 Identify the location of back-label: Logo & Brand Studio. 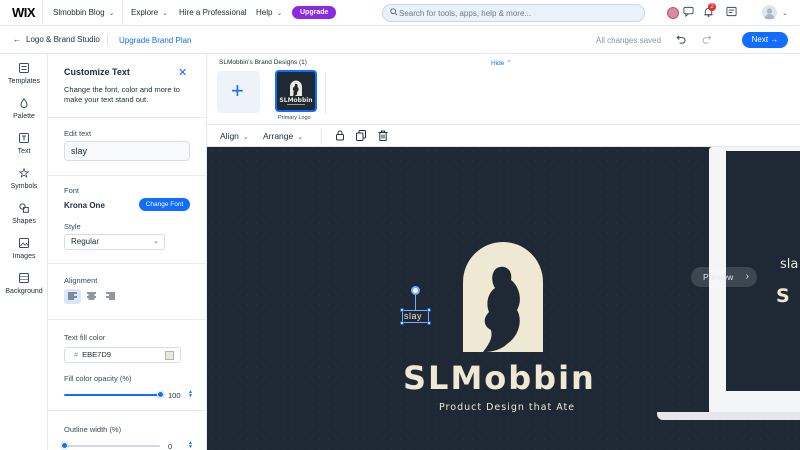
(63, 39).